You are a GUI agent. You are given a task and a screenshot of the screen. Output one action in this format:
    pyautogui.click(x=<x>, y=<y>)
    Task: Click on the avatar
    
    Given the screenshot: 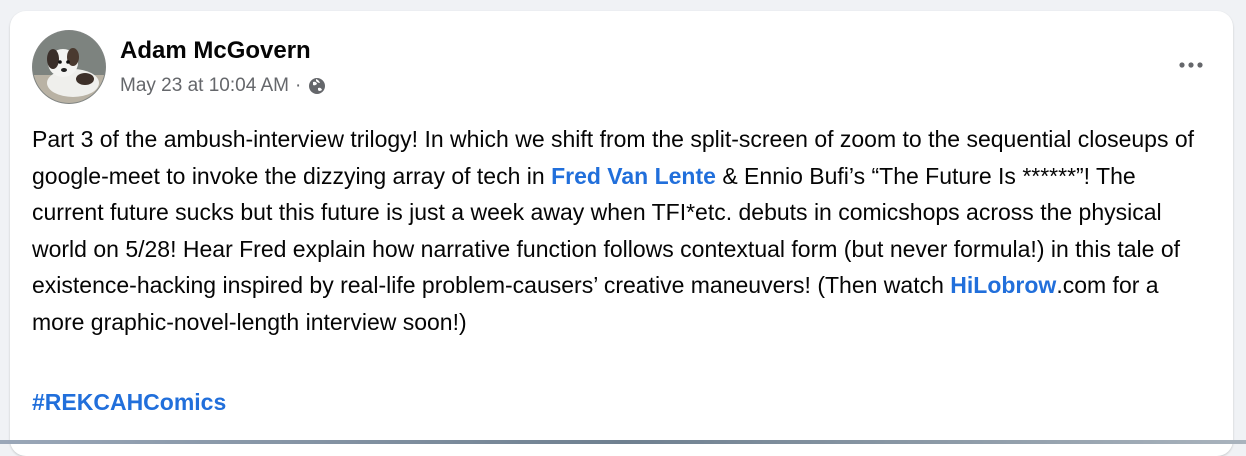 What is the action you would take?
    pyautogui.click(x=69, y=67)
    